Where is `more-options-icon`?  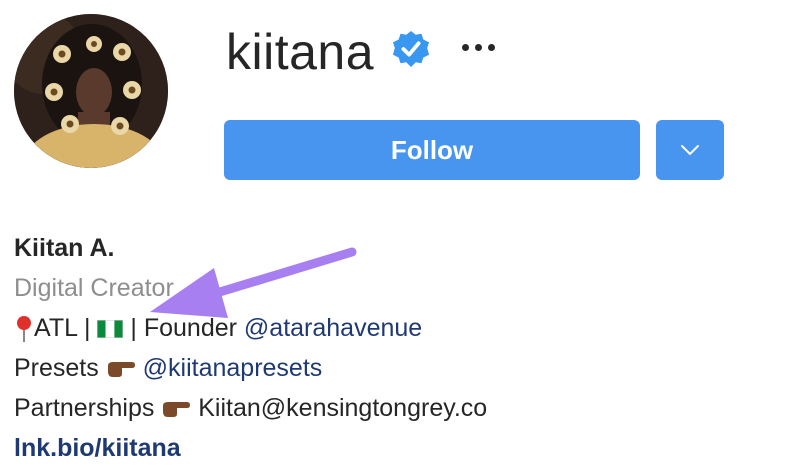 more-options-icon is located at coordinates (487, 47).